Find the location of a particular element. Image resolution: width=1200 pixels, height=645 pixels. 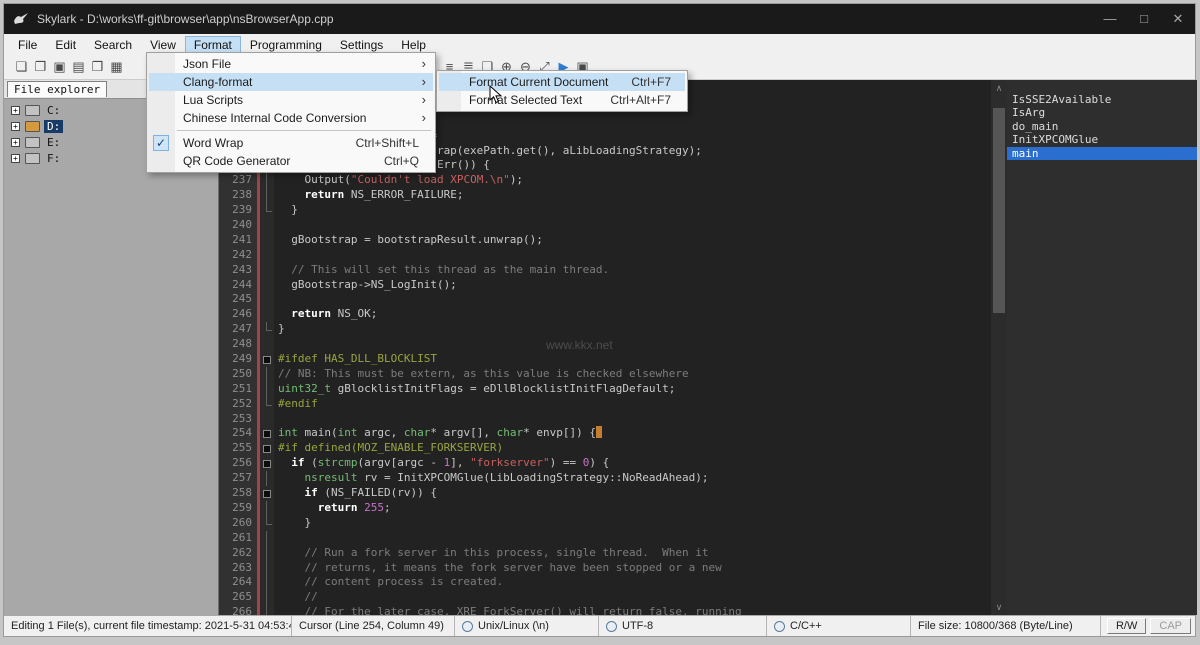

code-line: 238 return NS_ERROR_FAILURE; is located at coordinates (605, 196).